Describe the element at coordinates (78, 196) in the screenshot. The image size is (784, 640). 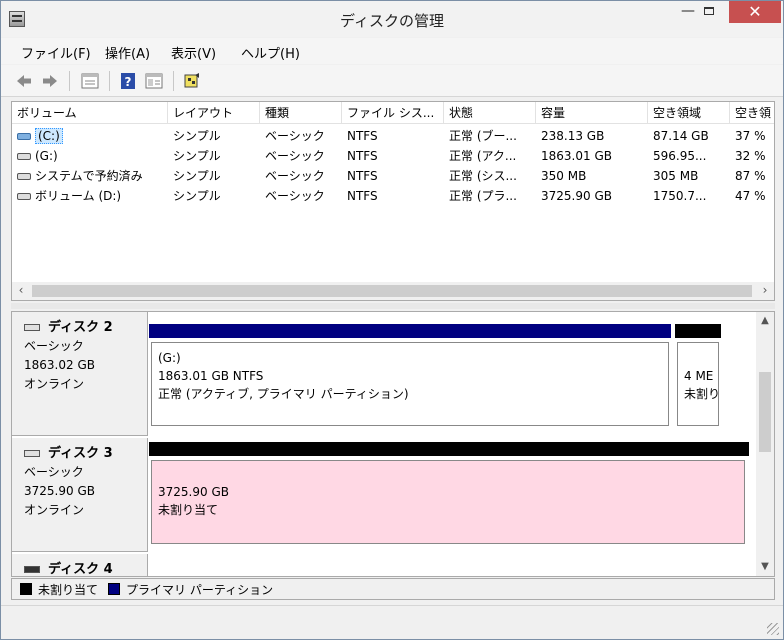
I see `volume-name: ボリューム (D:)` at that location.